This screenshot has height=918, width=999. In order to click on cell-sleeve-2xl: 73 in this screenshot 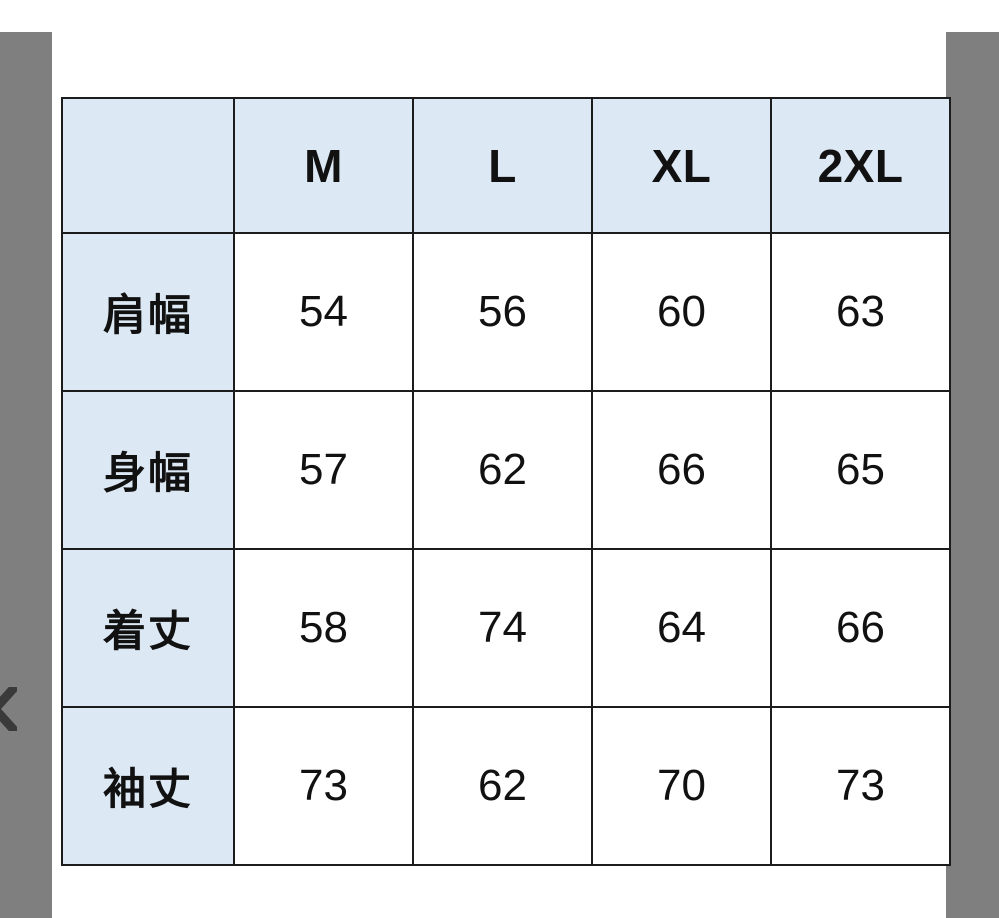, I will do `click(860, 786)`.